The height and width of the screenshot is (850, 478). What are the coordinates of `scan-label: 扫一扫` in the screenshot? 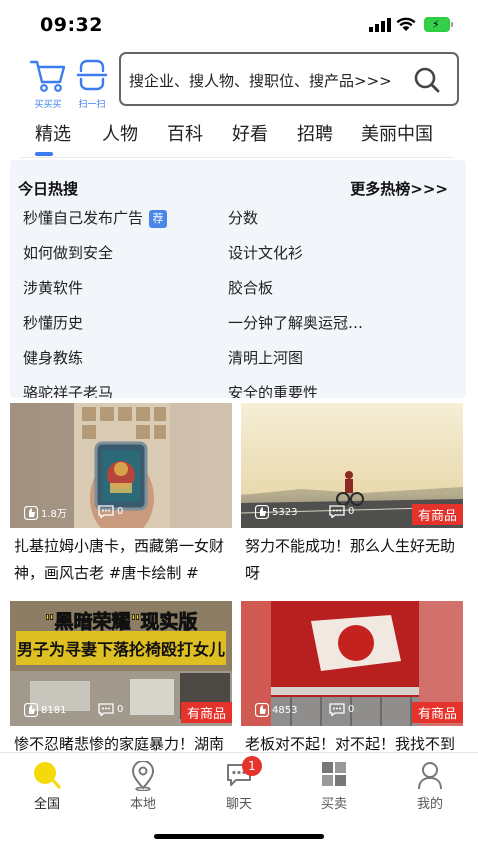 It's located at (92, 105).